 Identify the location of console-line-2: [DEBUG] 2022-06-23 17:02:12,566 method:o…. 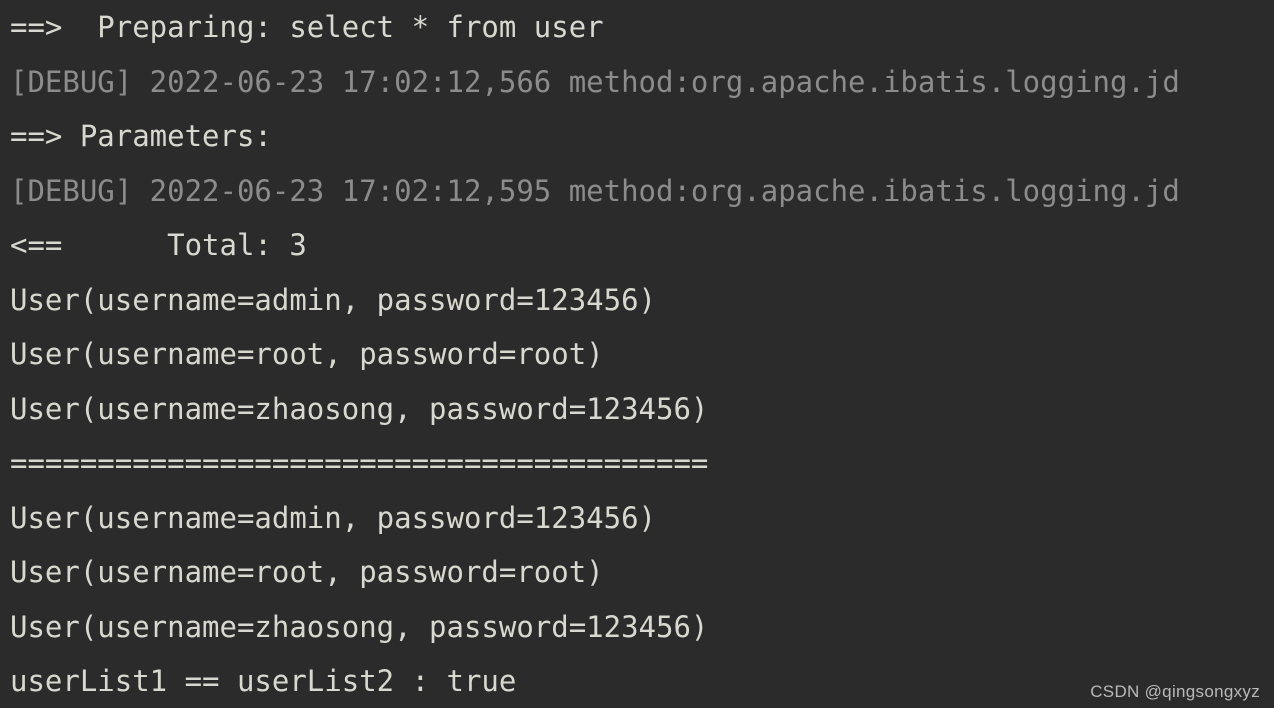
(595, 81).